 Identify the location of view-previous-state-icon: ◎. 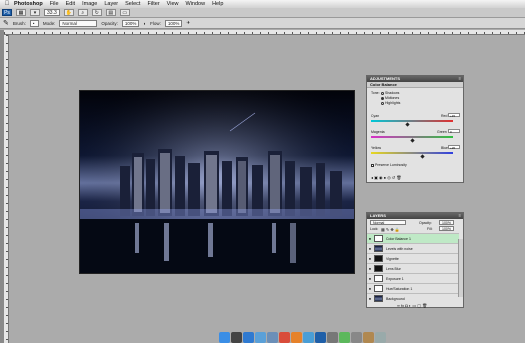
(389, 177).